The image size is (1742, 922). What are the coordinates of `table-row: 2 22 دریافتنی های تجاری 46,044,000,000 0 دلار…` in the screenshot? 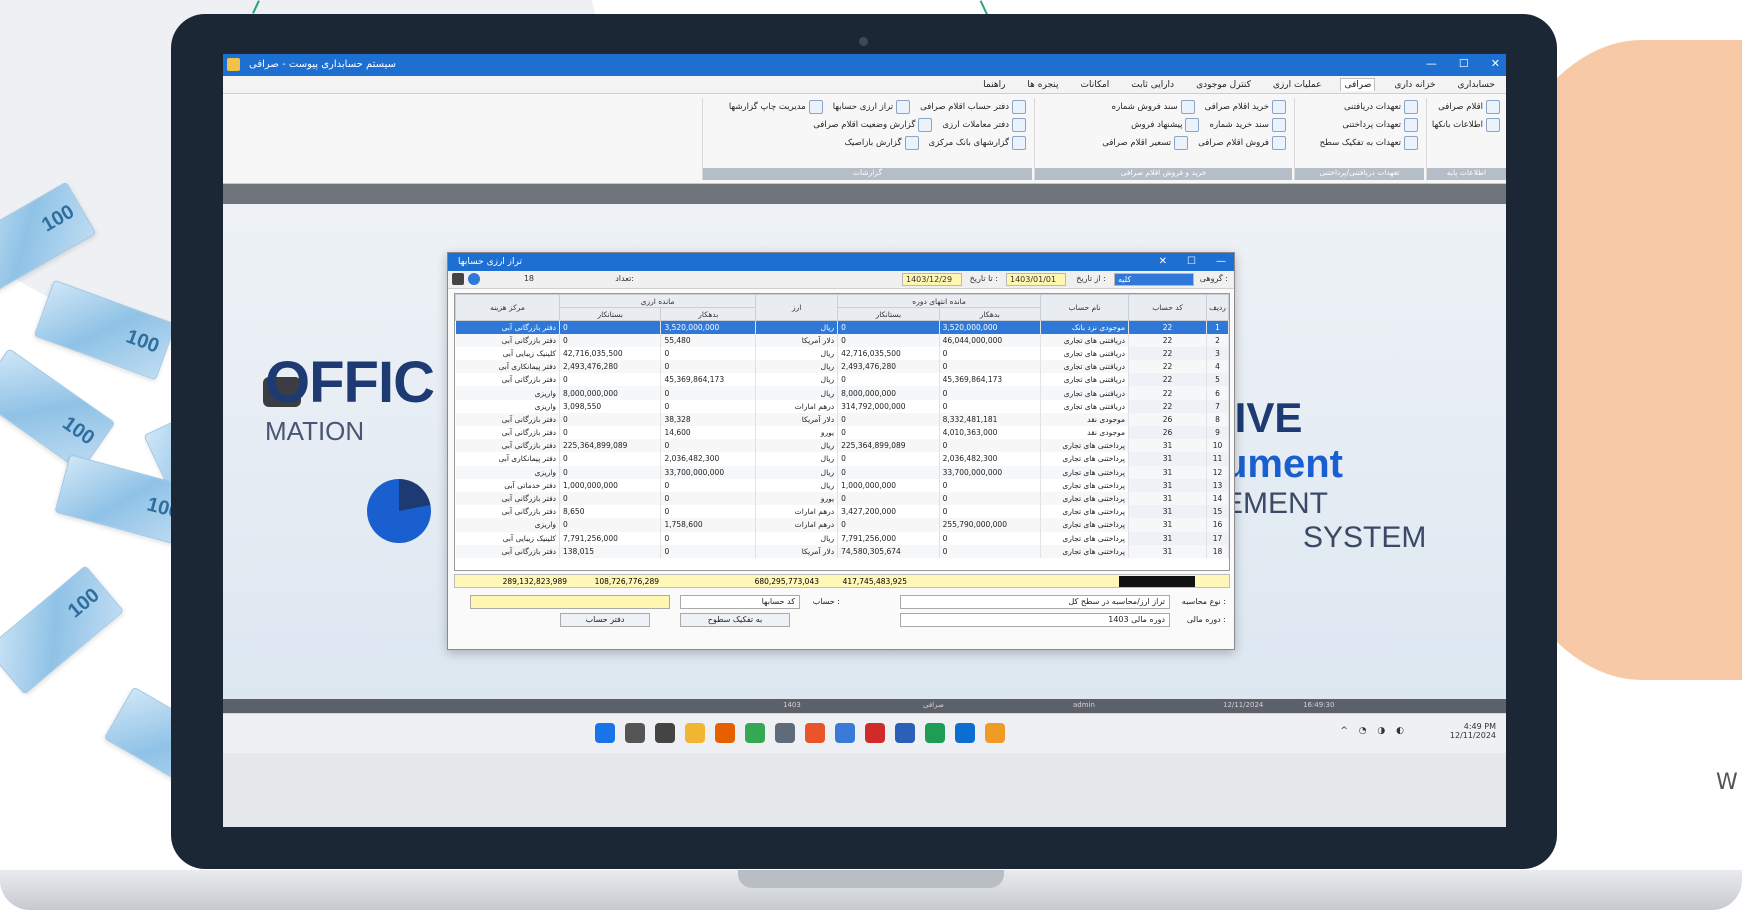 It's located at (842, 340).